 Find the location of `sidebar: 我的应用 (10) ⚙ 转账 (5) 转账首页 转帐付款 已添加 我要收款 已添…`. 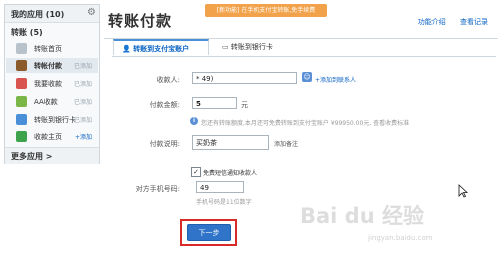

sidebar: 我的应用 (10) ⚙ 转账 (5) 转账首页 转帐付款 已添加 我要收款 已添… is located at coordinates (52, 84).